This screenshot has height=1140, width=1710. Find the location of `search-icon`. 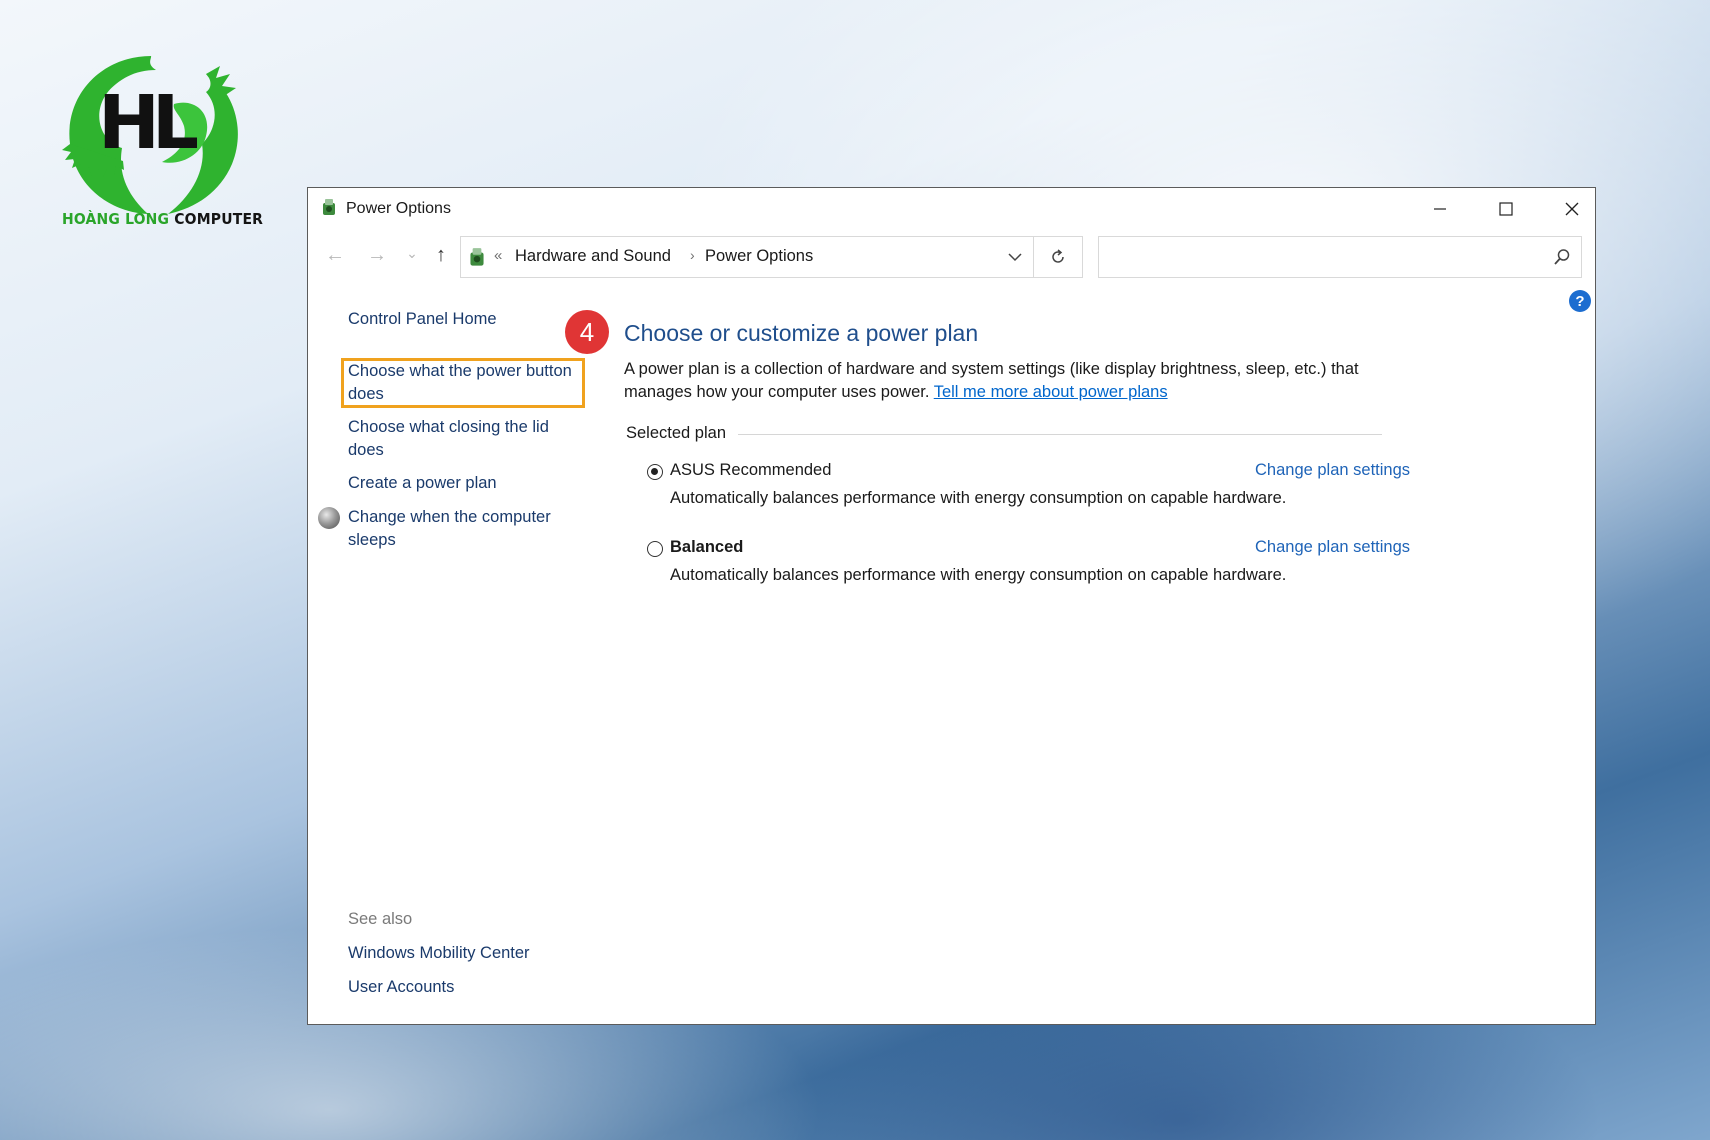

search-icon is located at coordinates (1562, 257).